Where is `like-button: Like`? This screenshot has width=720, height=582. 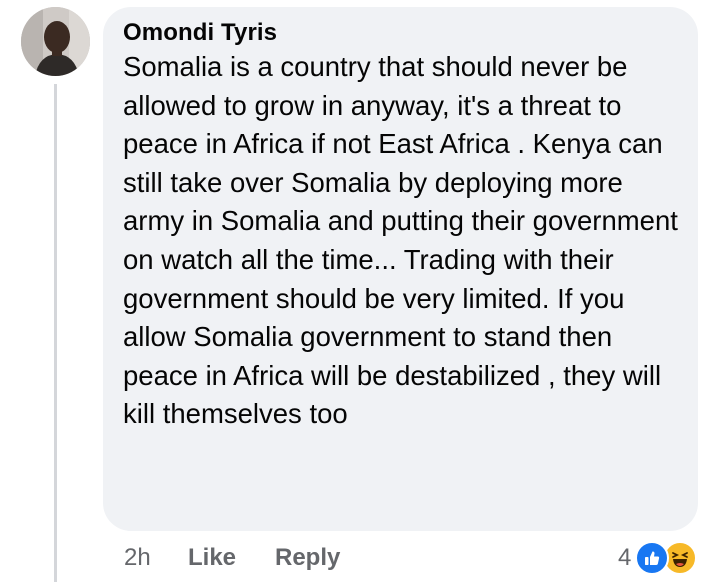
like-button: Like is located at coordinates (231, 558).